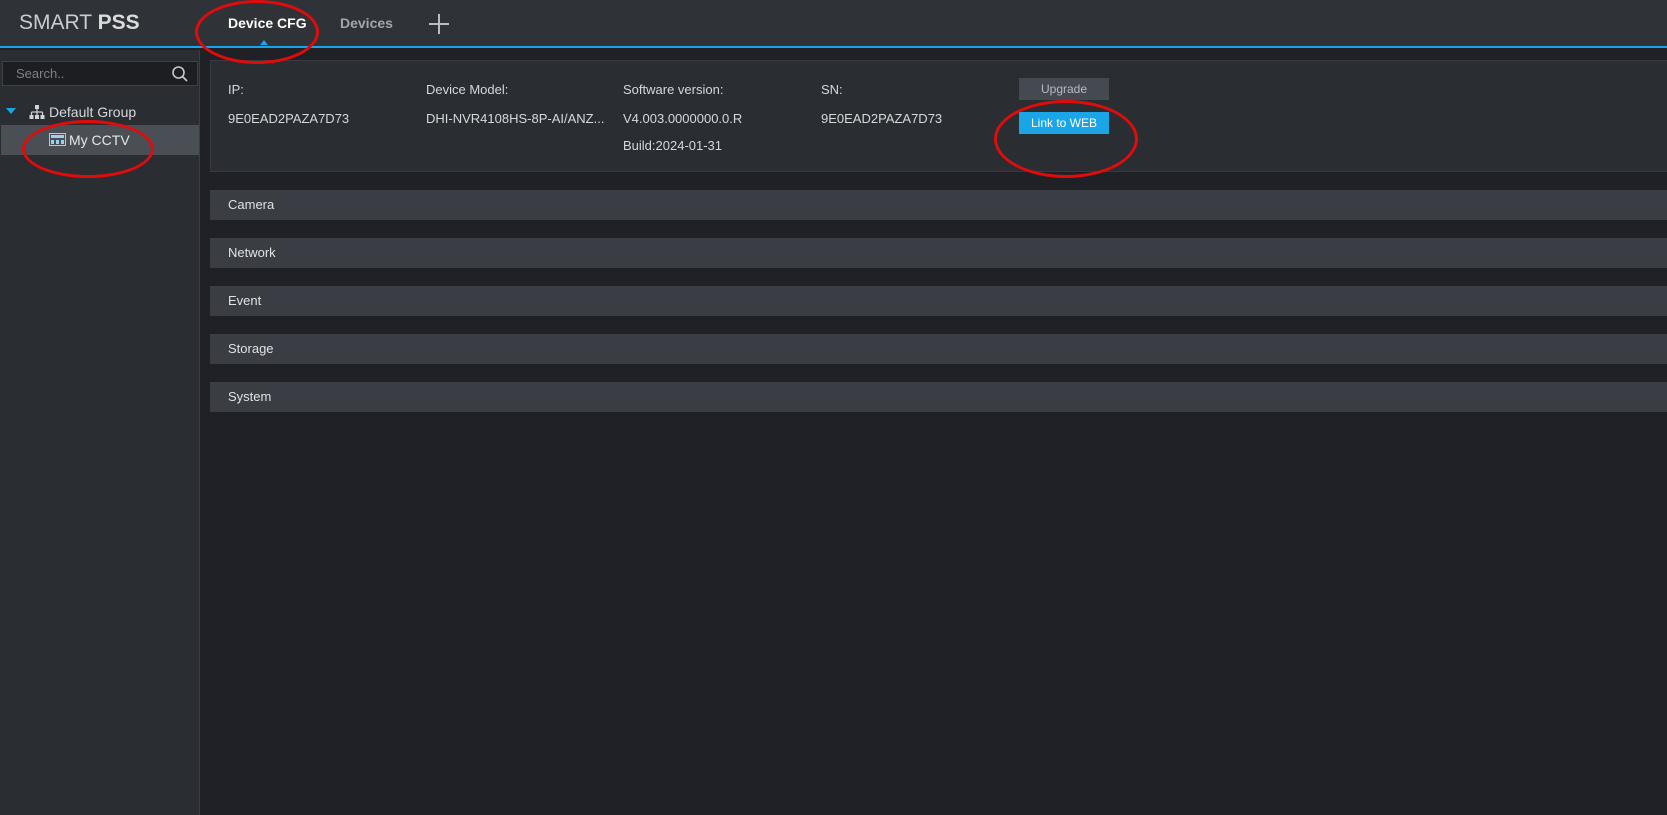 Image resolution: width=1667 pixels, height=815 pixels. Describe the element at coordinates (289, 118) in the screenshot. I see `ip-value: 9E0EAD2PAZA7D73` at that location.